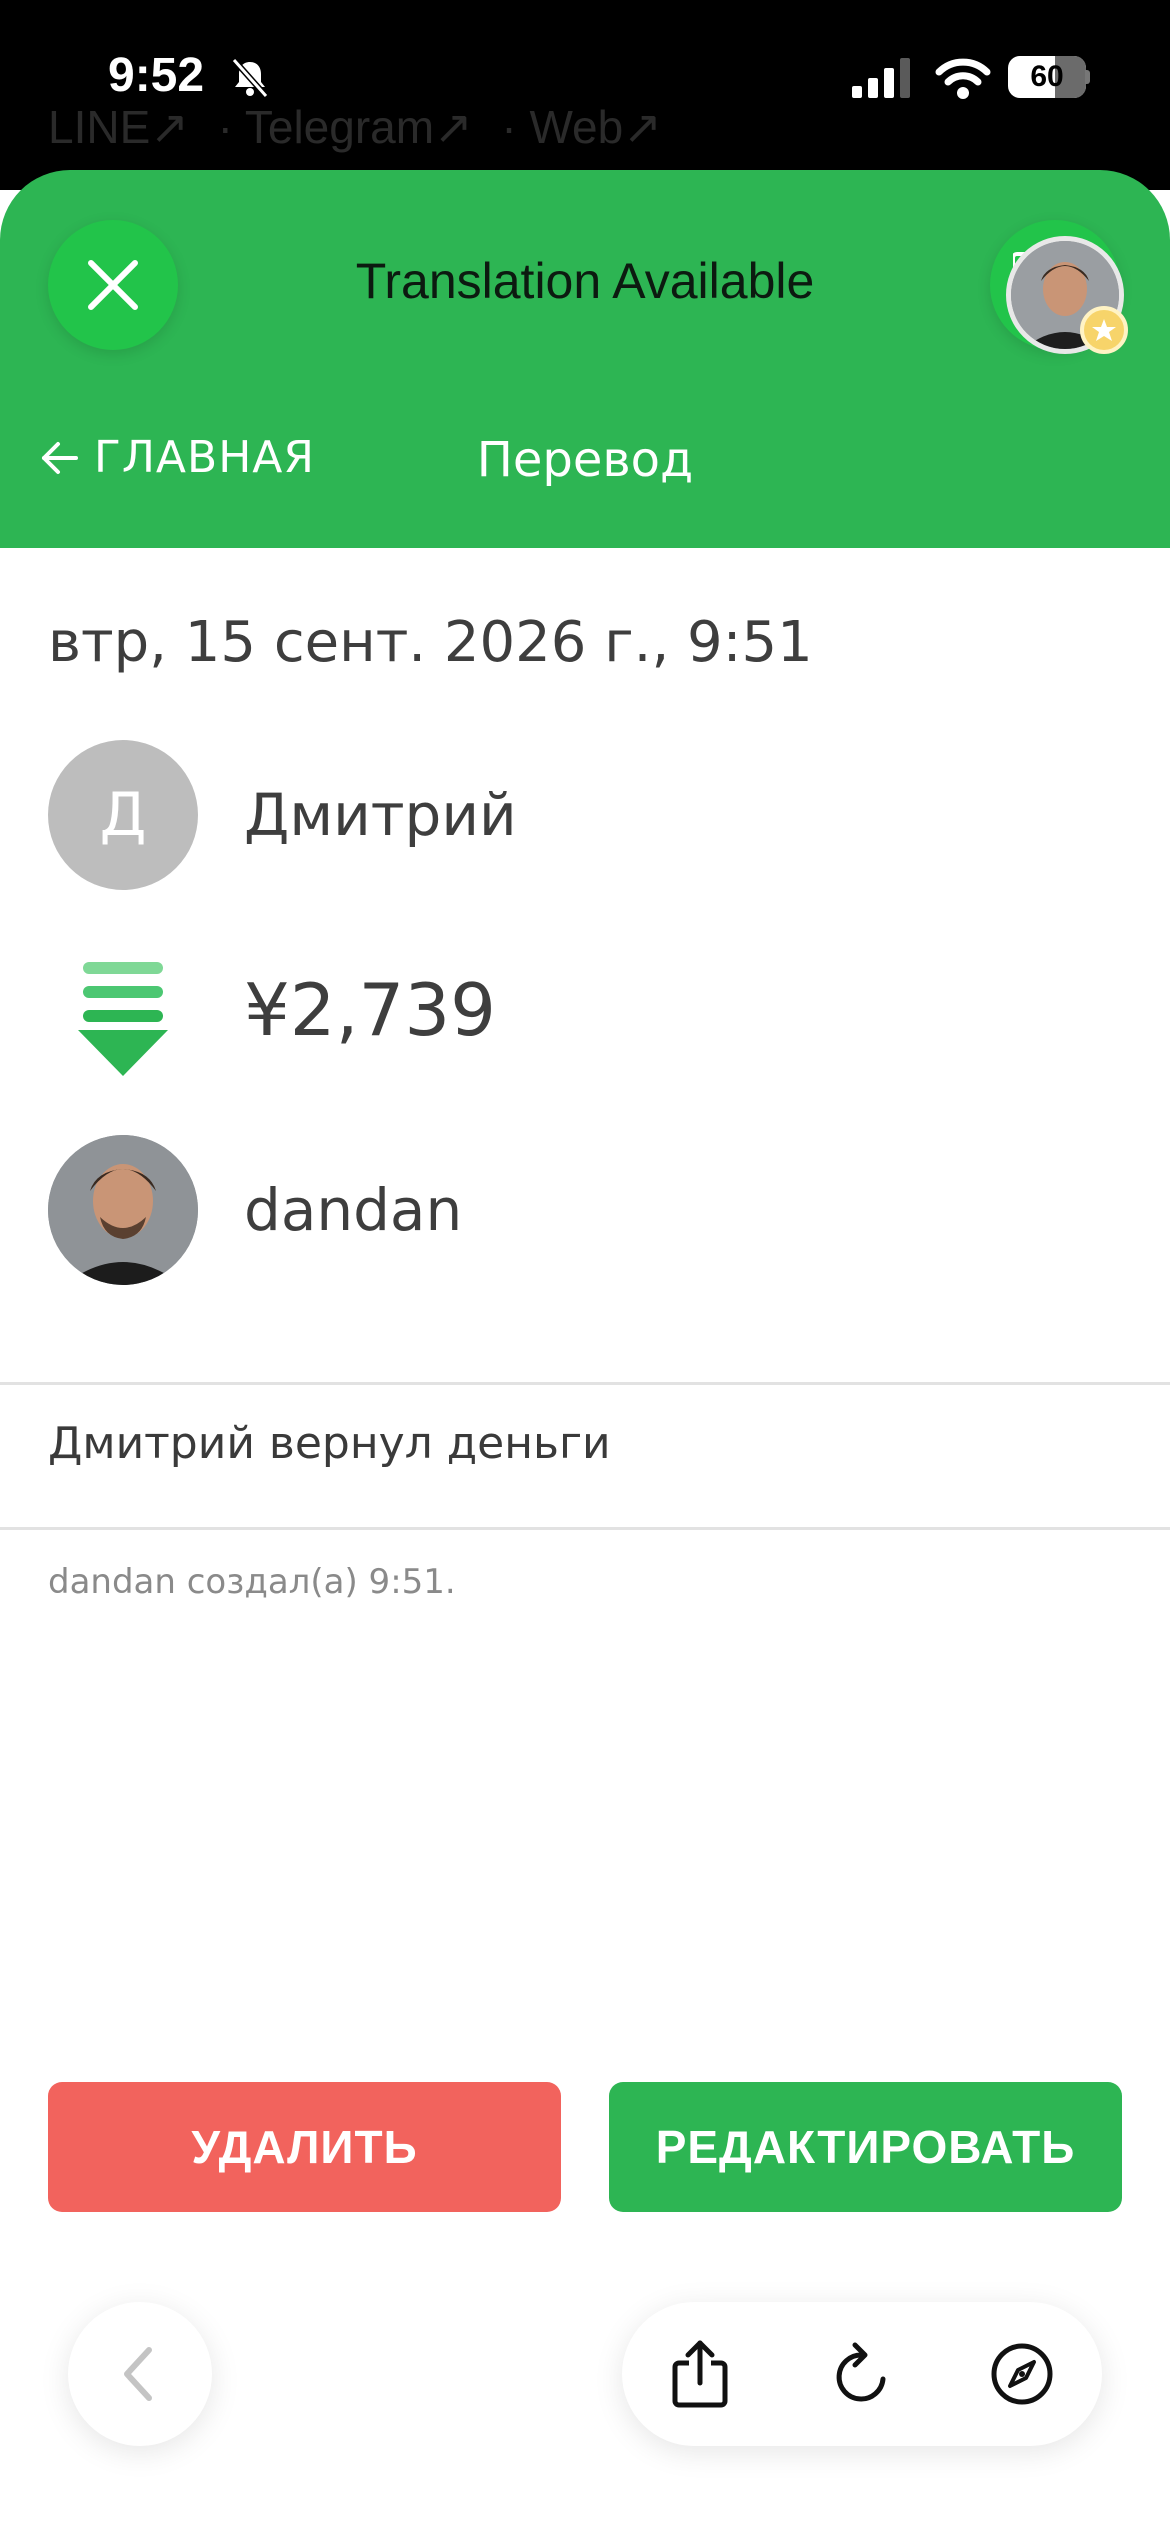 This screenshot has height=2532, width=1170. I want to click on share-button, so click(700, 2374).